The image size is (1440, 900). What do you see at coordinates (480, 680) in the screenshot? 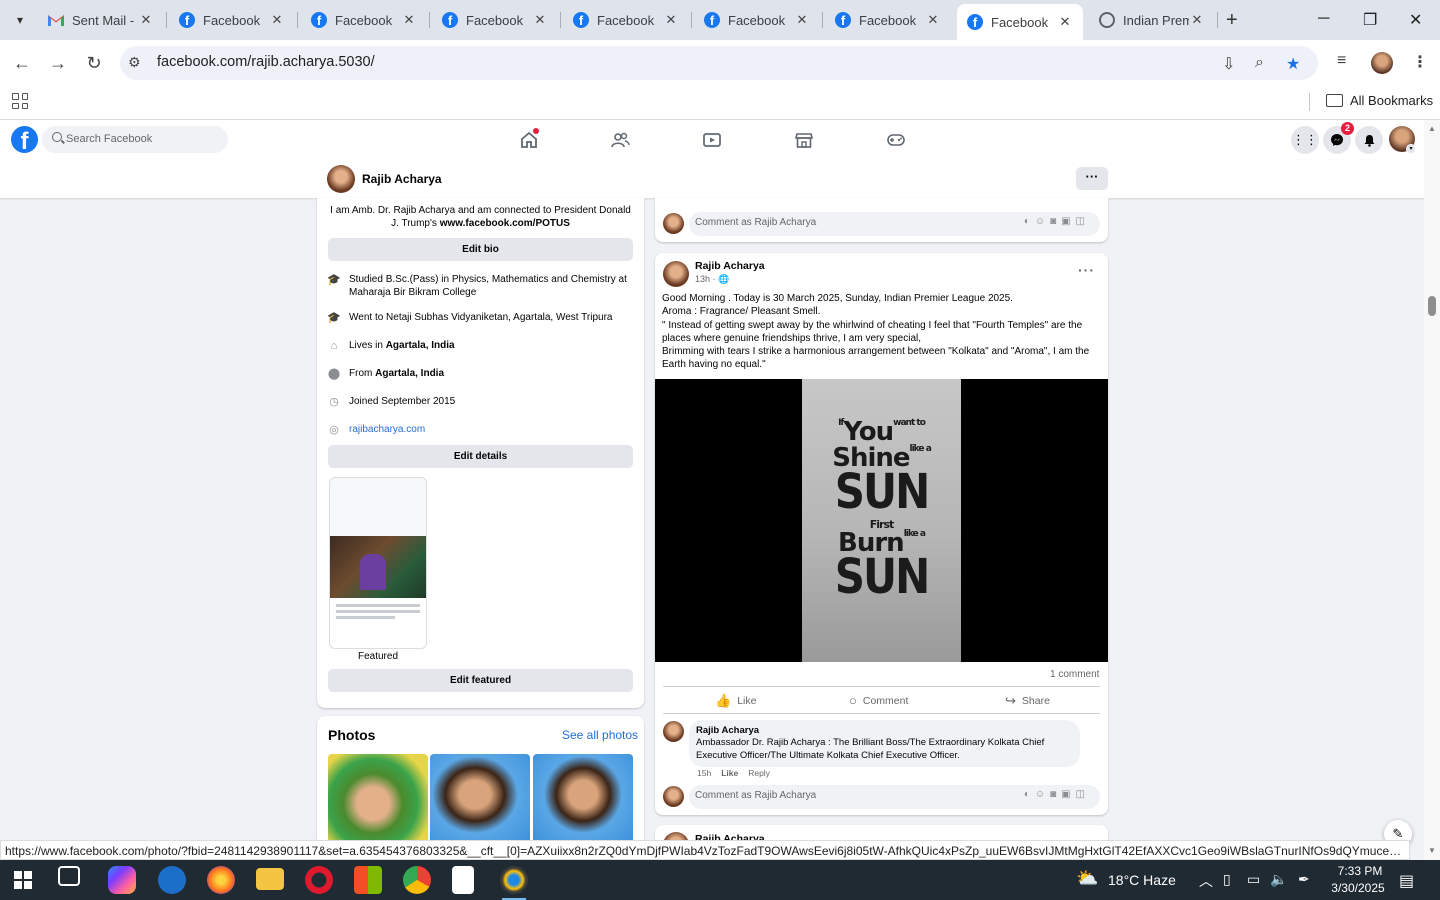
I see `edit-featured-button: Edit featured` at bounding box center [480, 680].